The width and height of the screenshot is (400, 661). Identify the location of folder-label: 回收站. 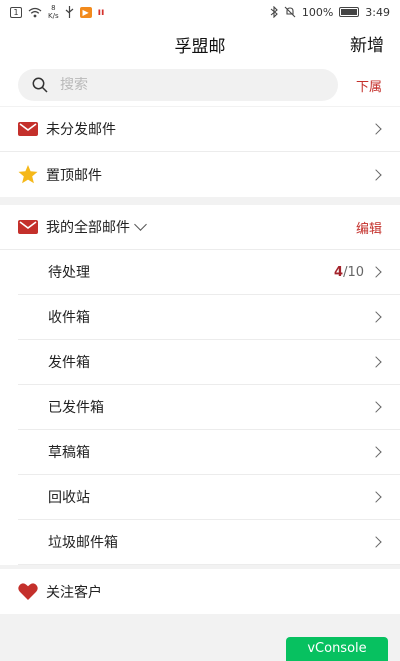
(69, 498).